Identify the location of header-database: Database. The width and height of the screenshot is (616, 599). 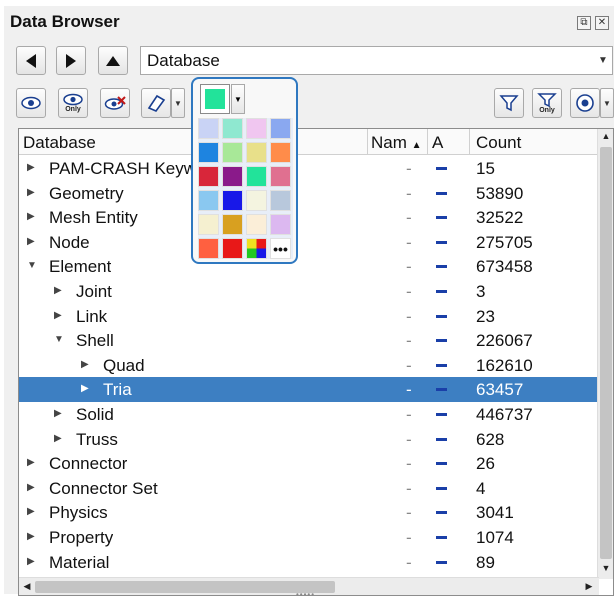
(59, 143).